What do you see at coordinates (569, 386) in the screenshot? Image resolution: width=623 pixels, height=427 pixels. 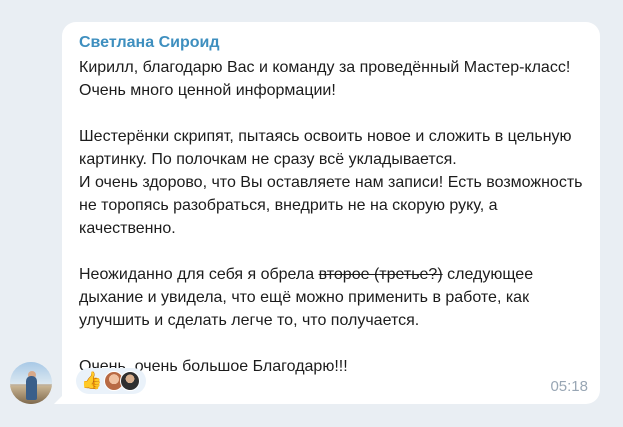 I see `message-time: 05:18` at bounding box center [569, 386].